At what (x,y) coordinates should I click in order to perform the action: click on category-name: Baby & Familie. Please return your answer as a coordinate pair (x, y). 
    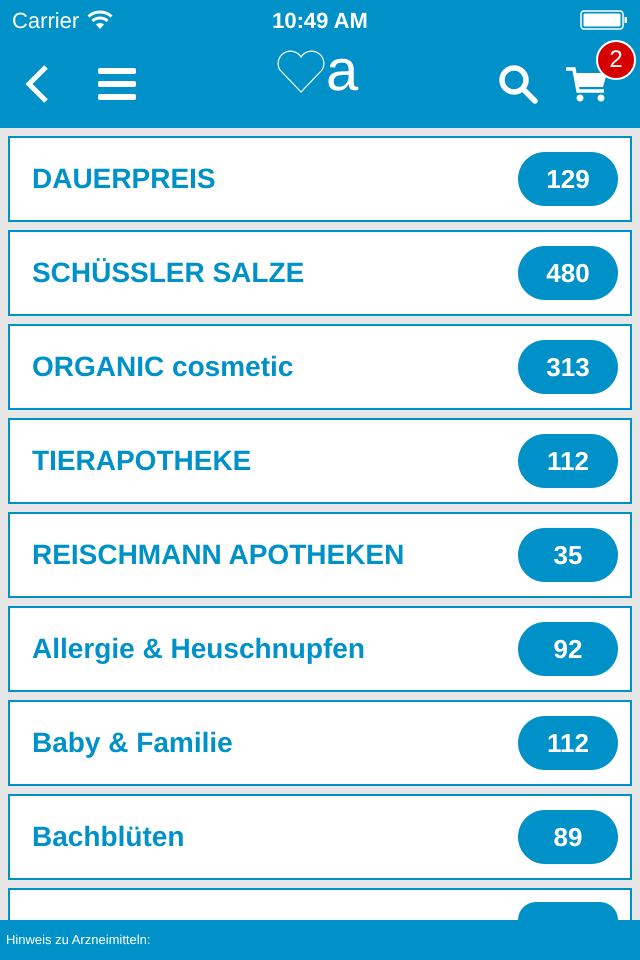
    Looking at the image, I should click on (132, 743).